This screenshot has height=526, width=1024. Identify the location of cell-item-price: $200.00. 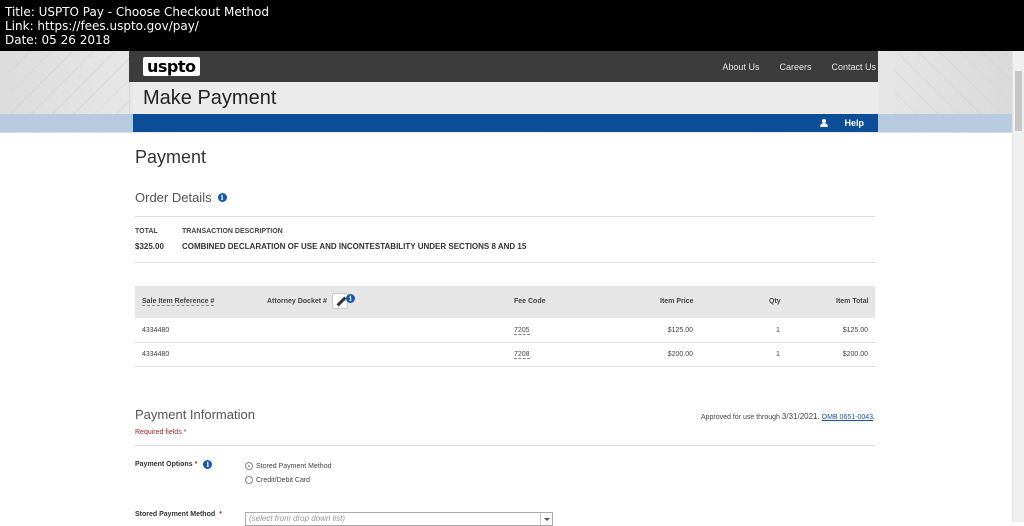
(680, 354).